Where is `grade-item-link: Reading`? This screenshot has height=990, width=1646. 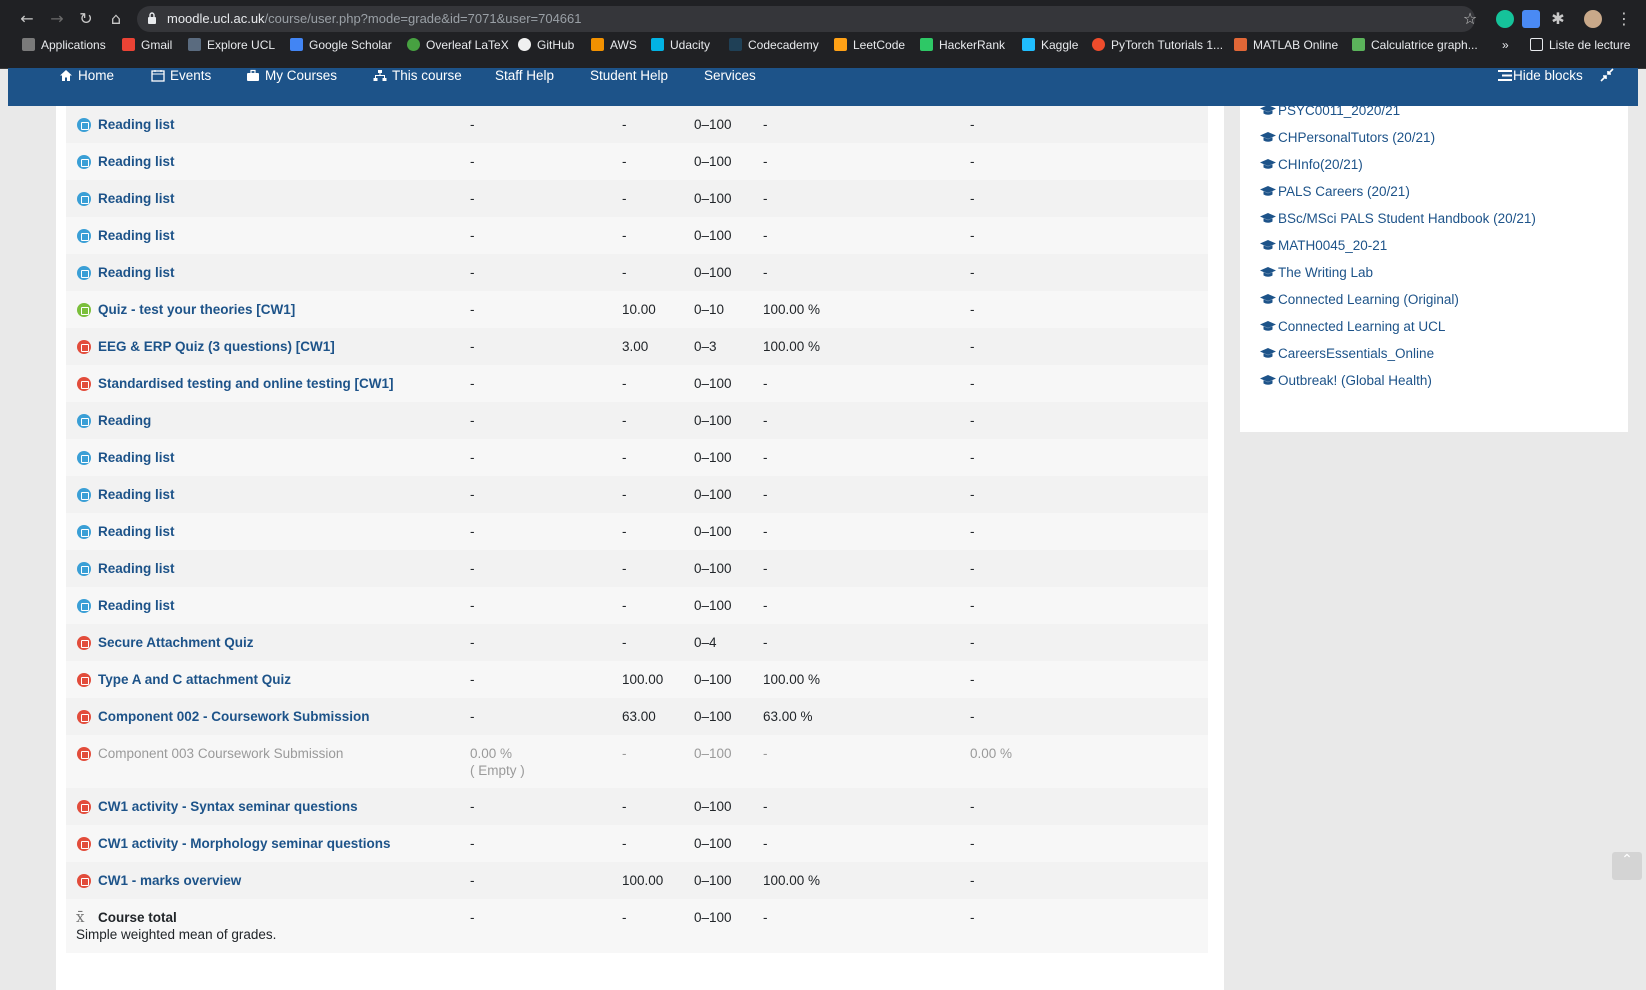
grade-item-link: Reading is located at coordinates (124, 420).